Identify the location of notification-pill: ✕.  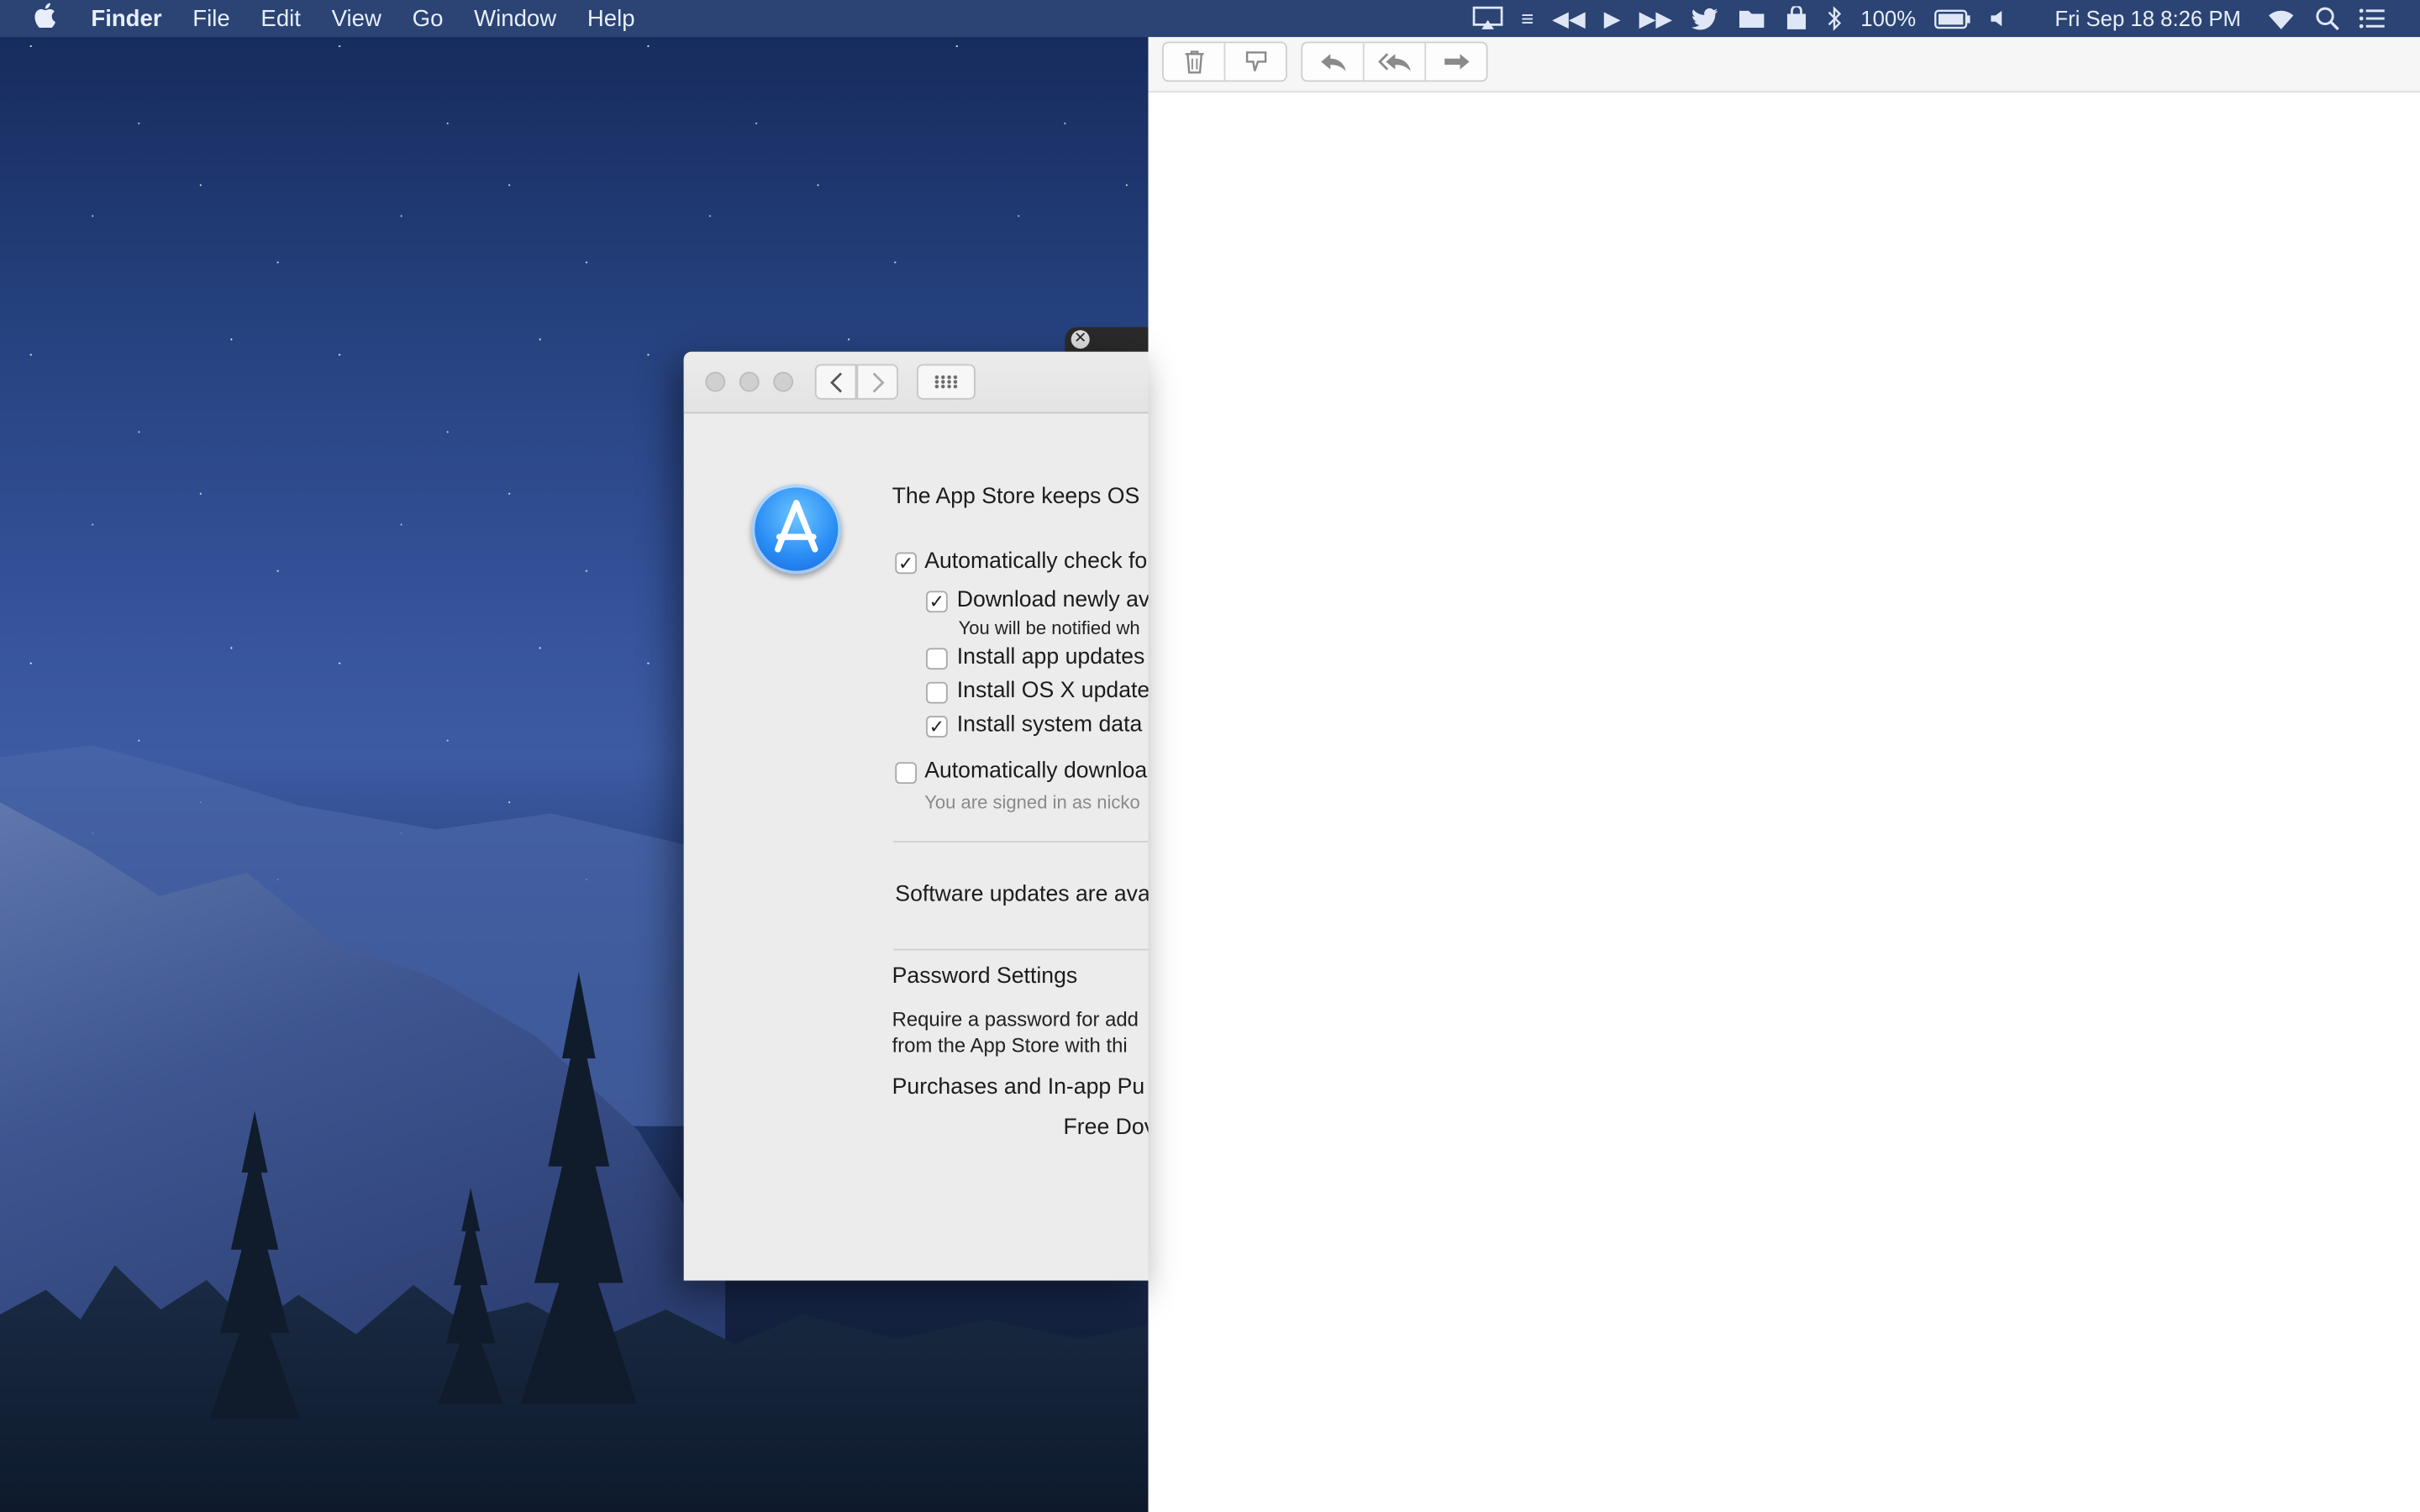
(1107, 339).